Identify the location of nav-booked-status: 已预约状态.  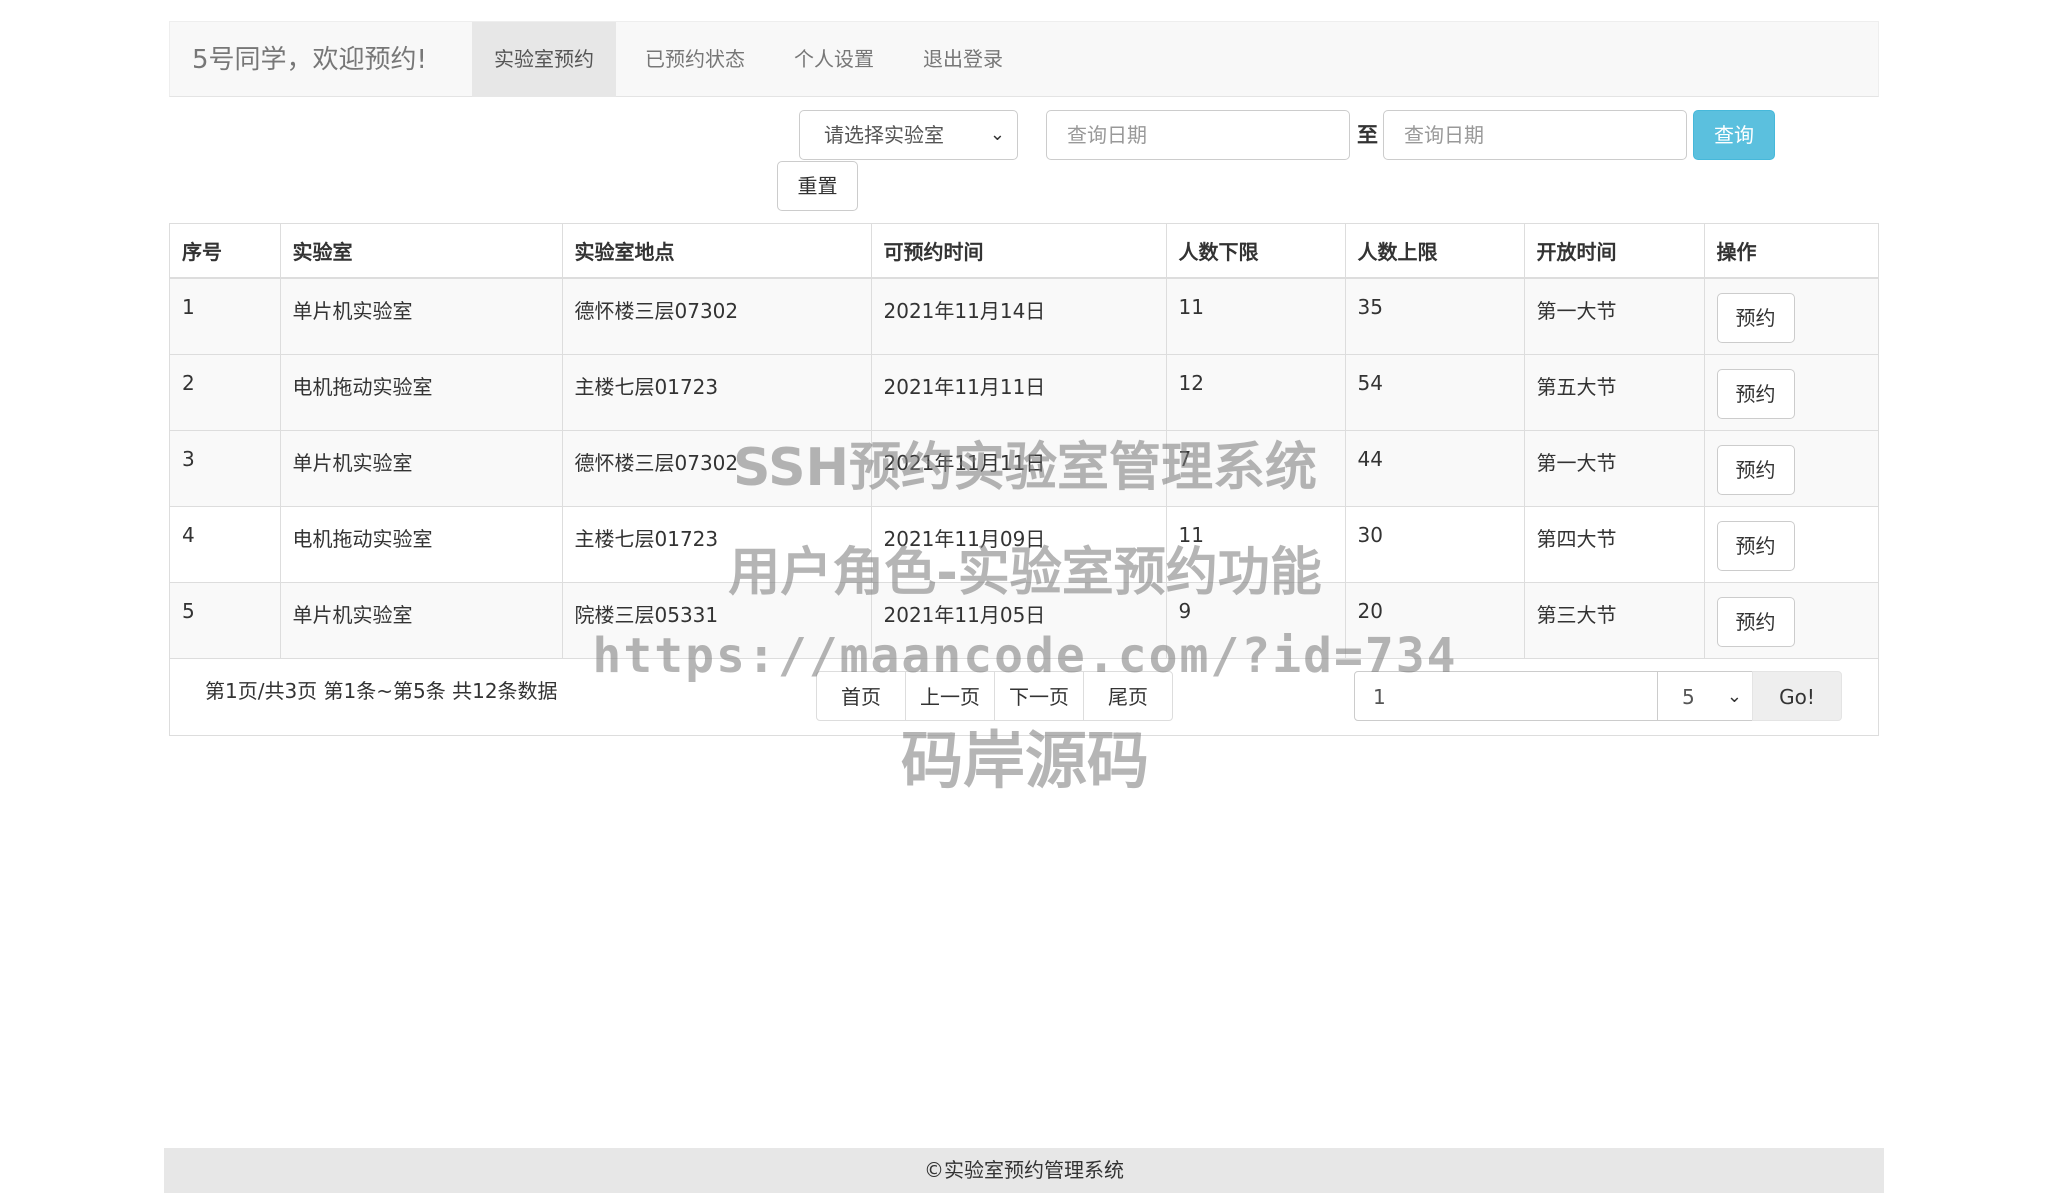
(695, 59).